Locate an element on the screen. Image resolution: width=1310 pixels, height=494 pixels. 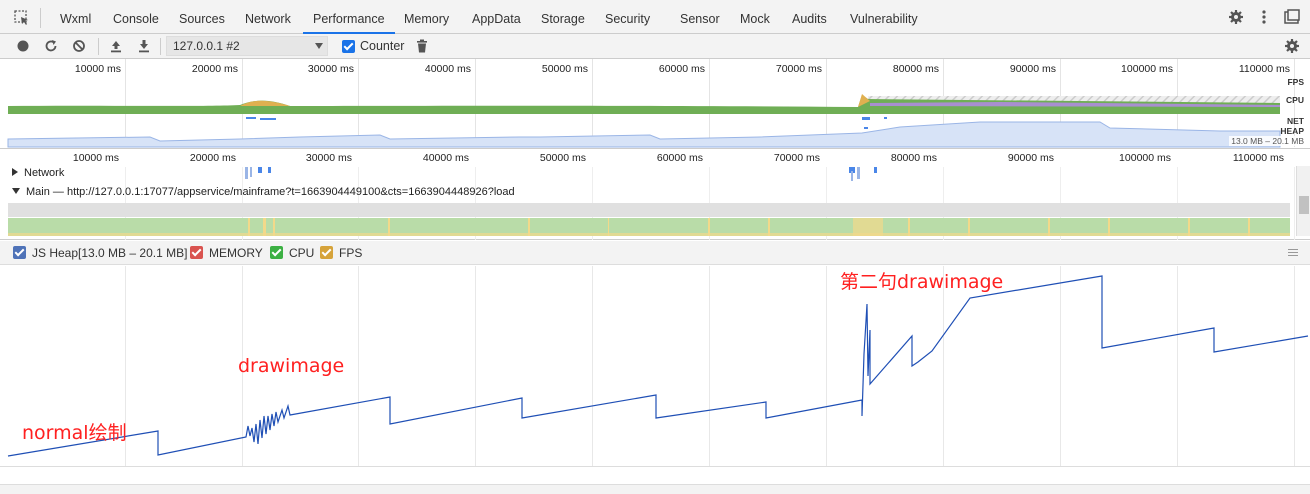
js-heap-checkbox is located at coordinates (19, 252).